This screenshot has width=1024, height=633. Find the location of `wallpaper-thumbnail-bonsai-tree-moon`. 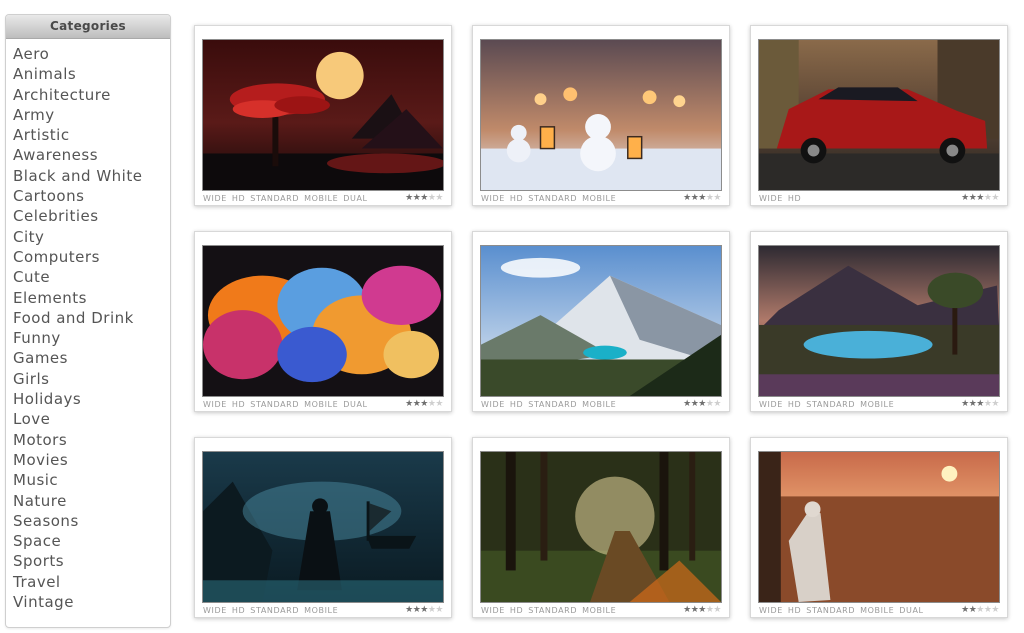

wallpaper-thumbnail-bonsai-tree-moon is located at coordinates (323, 115).